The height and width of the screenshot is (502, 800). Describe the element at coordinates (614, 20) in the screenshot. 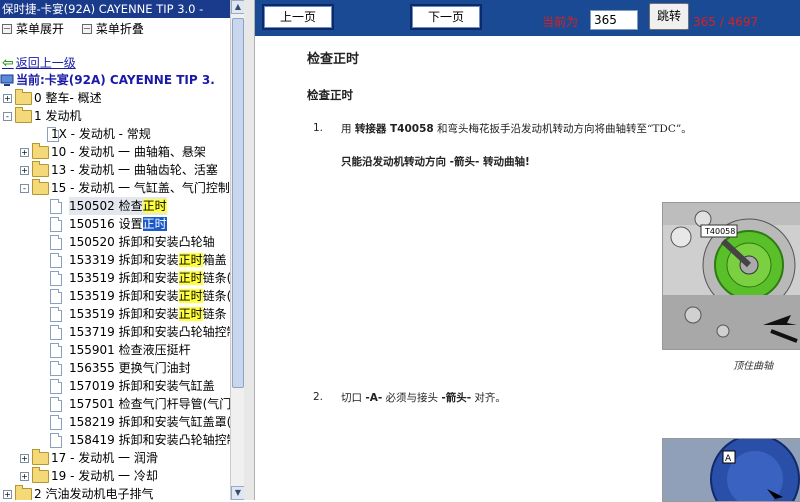

I see `page-number-input` at that location.